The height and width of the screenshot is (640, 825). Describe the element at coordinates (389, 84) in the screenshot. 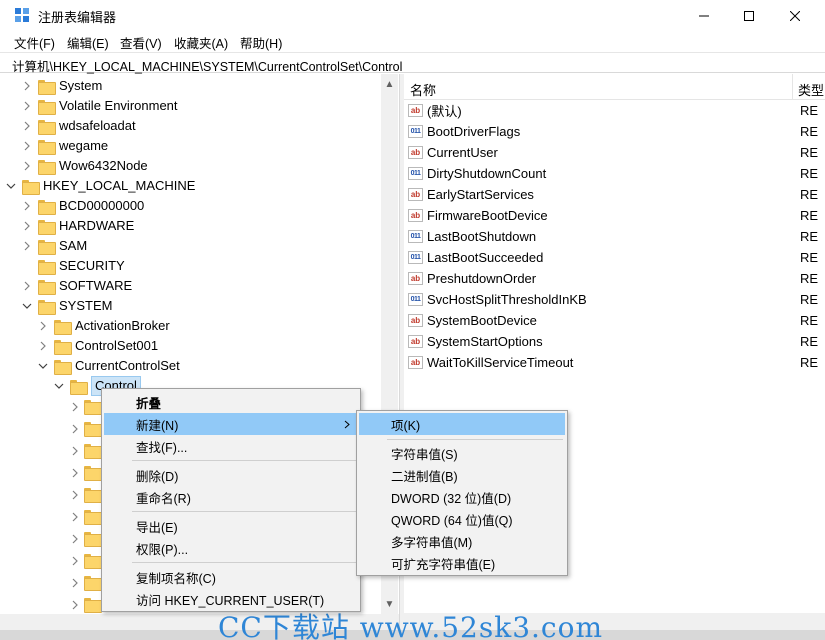

I see `scroll-up-icon: ▲` at that location.